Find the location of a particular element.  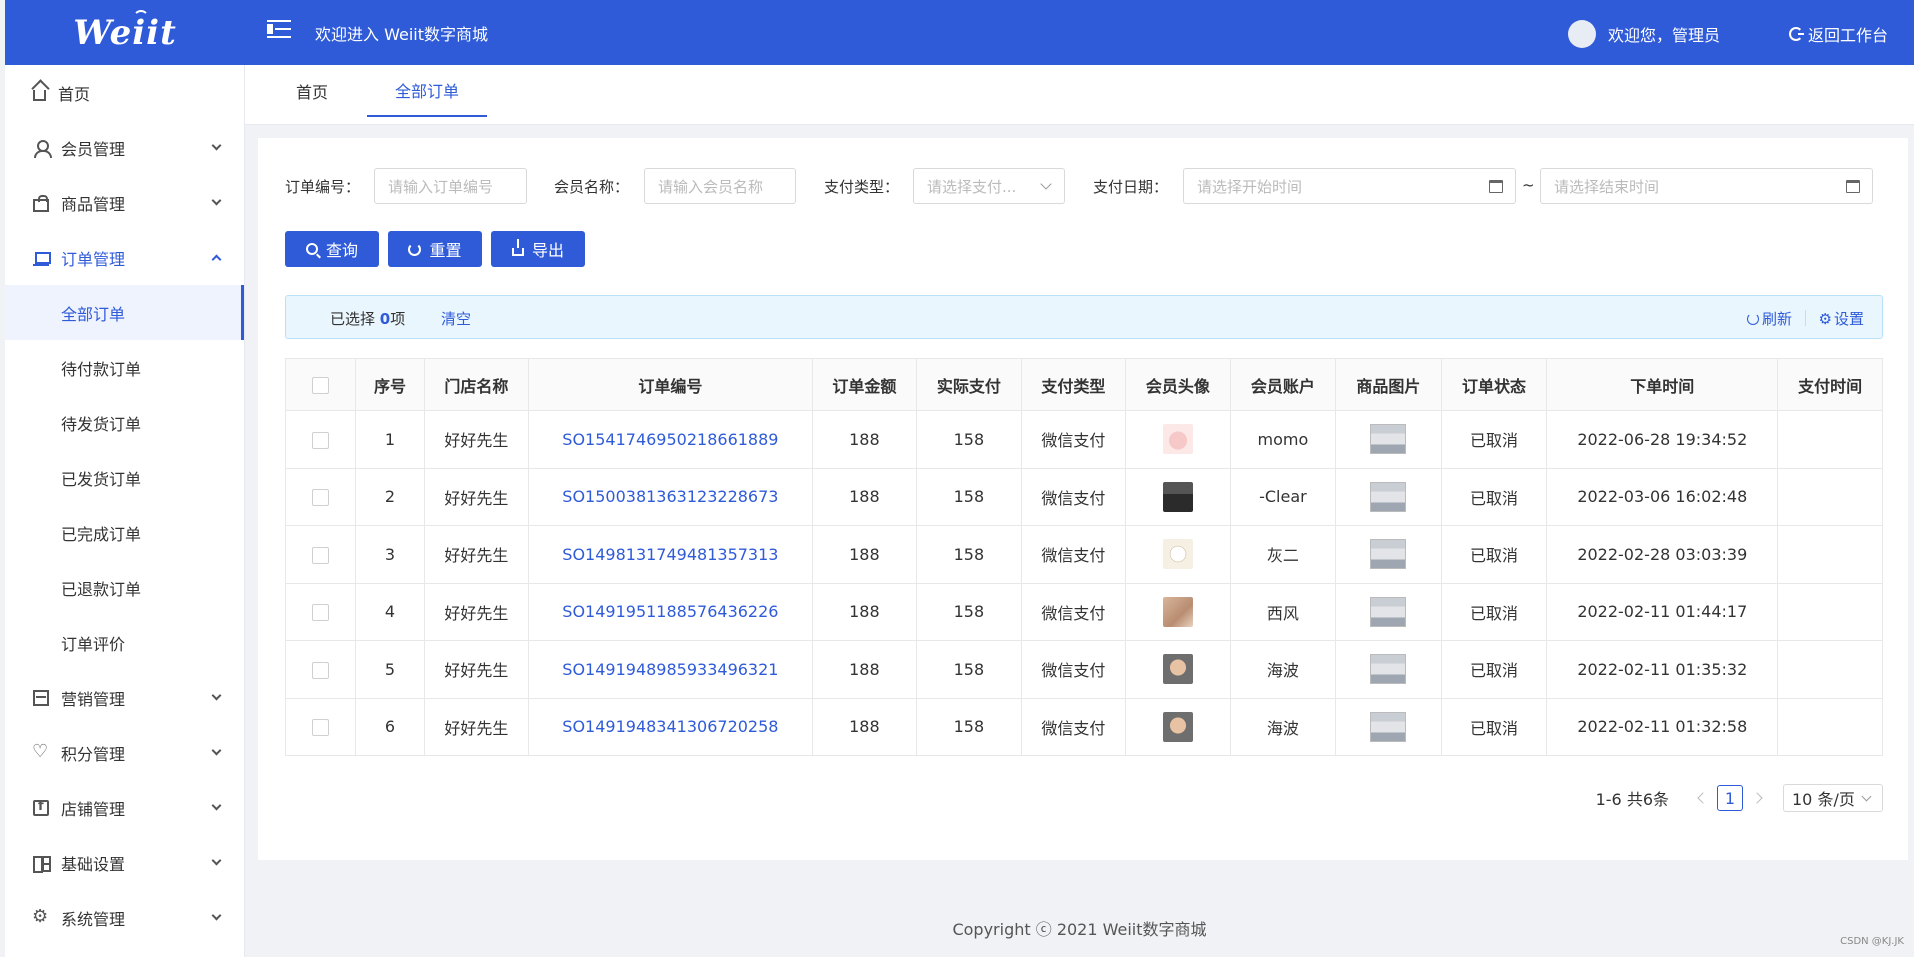

sidebar-item-members: 会员管理 is located at coordinates (124, 147).